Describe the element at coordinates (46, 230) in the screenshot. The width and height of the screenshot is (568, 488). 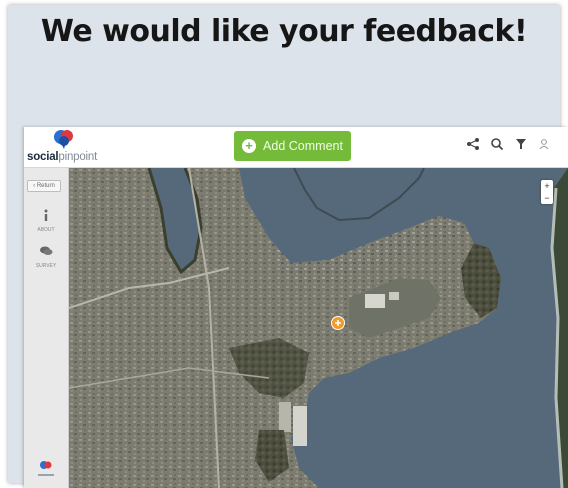
I see `sidebar-item-label: ABOUT` at that location.